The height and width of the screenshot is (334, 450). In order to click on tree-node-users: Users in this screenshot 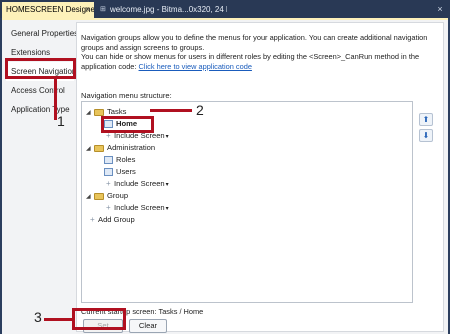, I will do `click(120, 172)`.